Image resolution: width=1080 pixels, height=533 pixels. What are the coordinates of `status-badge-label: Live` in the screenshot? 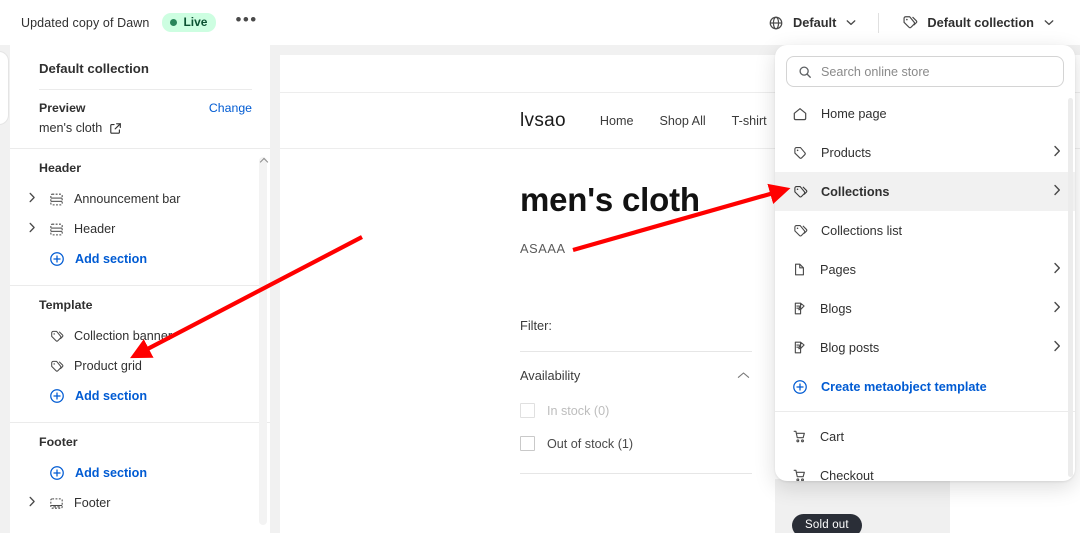 It's located at (195, 22).